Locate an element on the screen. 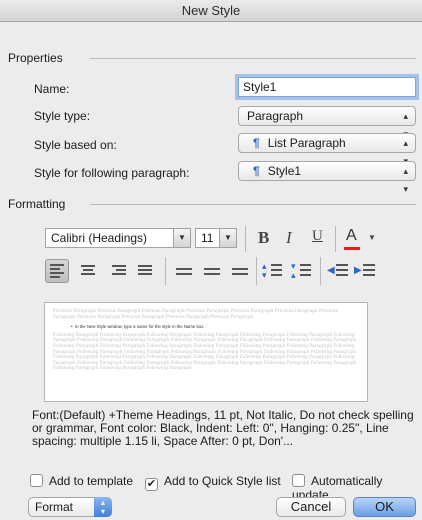  add-to-template-option: Add to template is located at coordinates (81, 481).